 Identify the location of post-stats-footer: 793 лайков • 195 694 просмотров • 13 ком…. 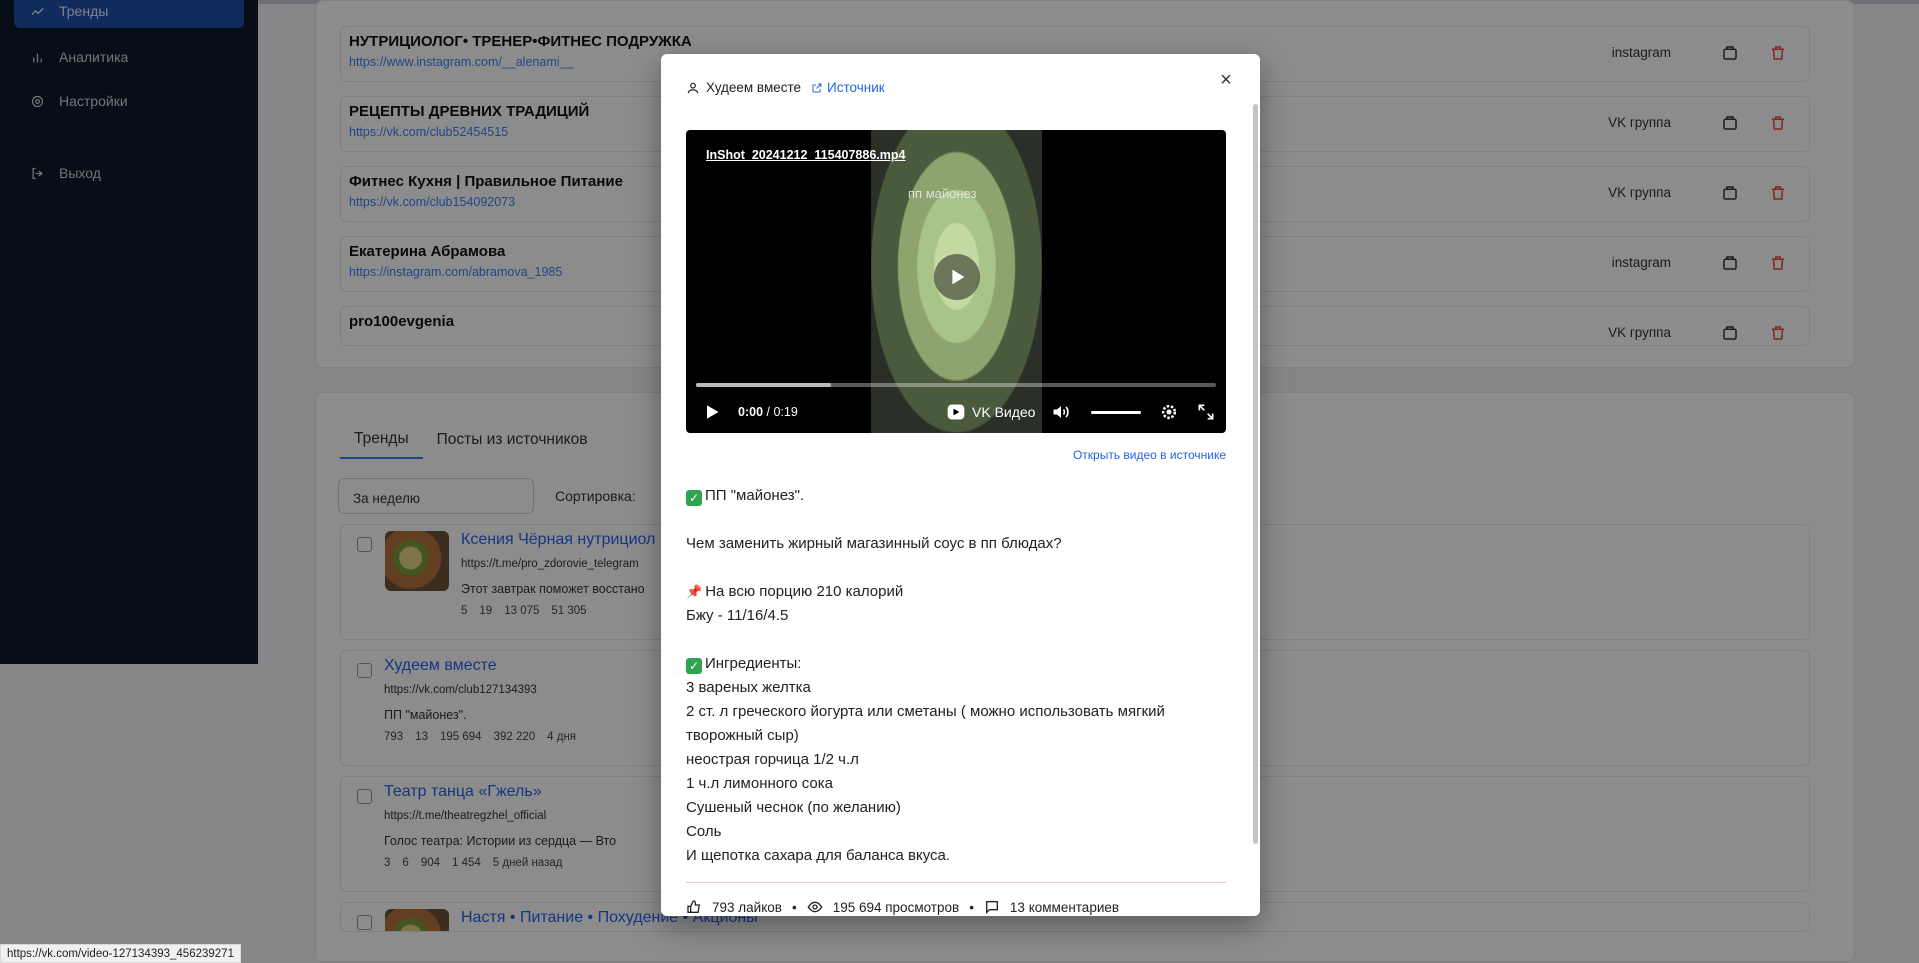
(902, 907).